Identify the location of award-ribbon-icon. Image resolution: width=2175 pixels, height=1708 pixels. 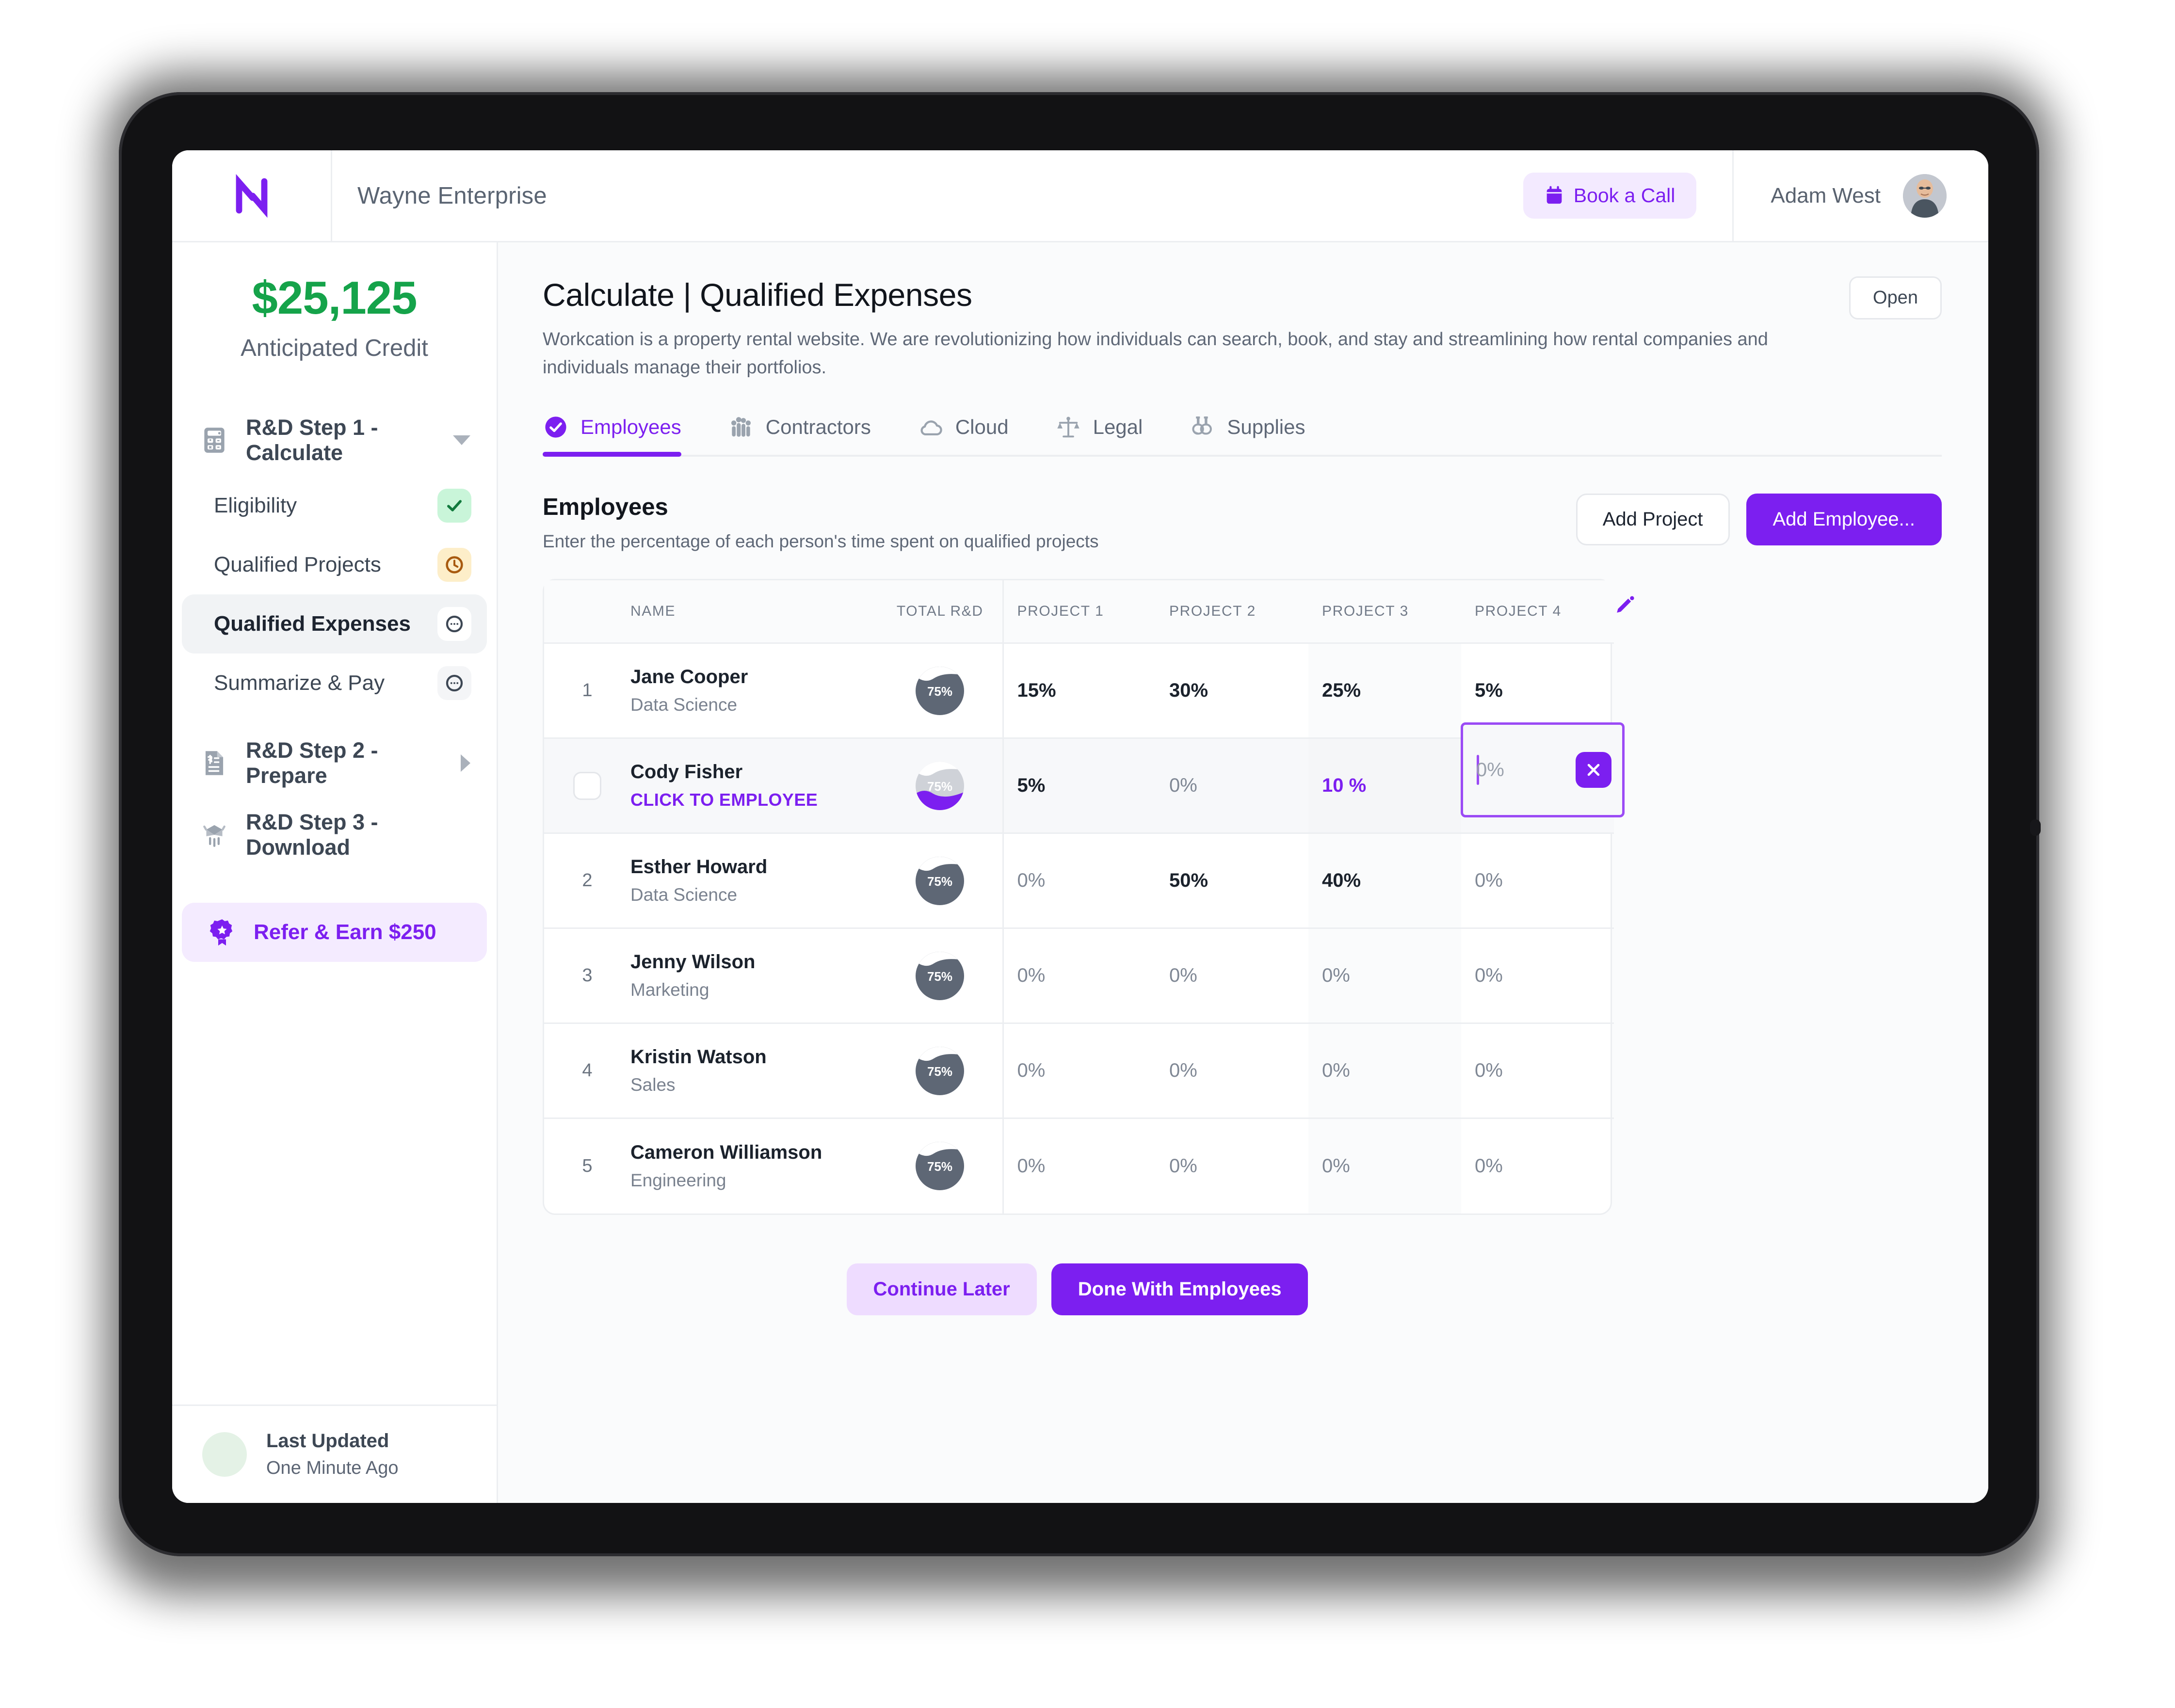
(221, 932).